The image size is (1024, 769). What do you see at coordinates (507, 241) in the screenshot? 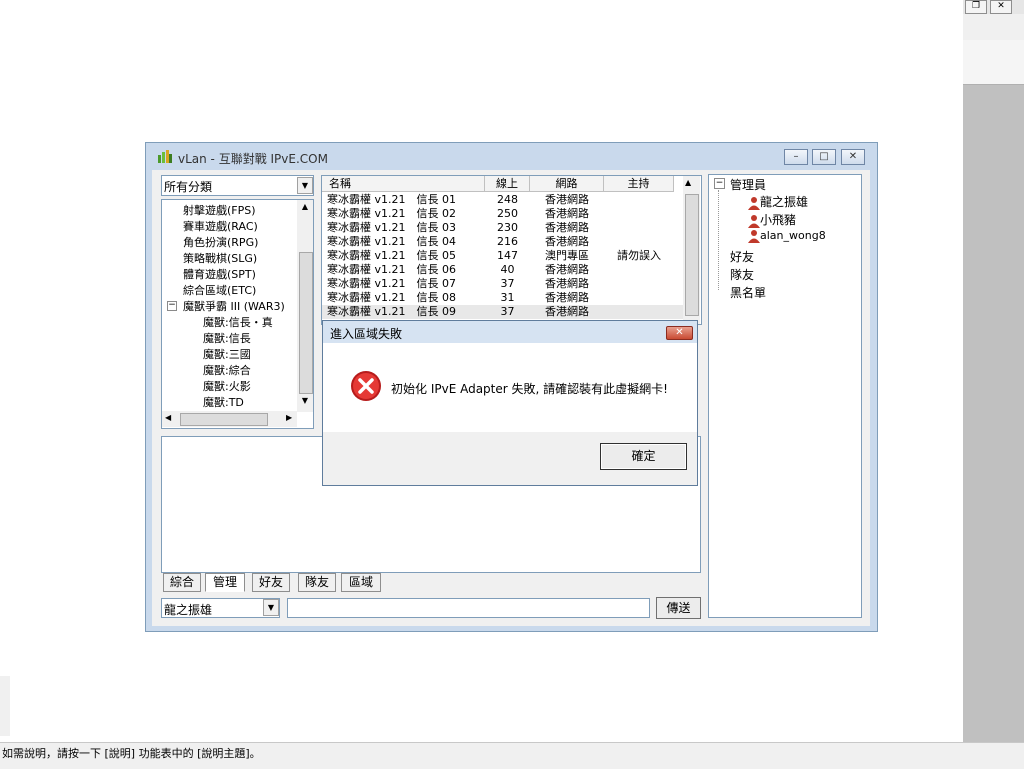
I see `cell-online: 216` at bounding box center [507, 241].